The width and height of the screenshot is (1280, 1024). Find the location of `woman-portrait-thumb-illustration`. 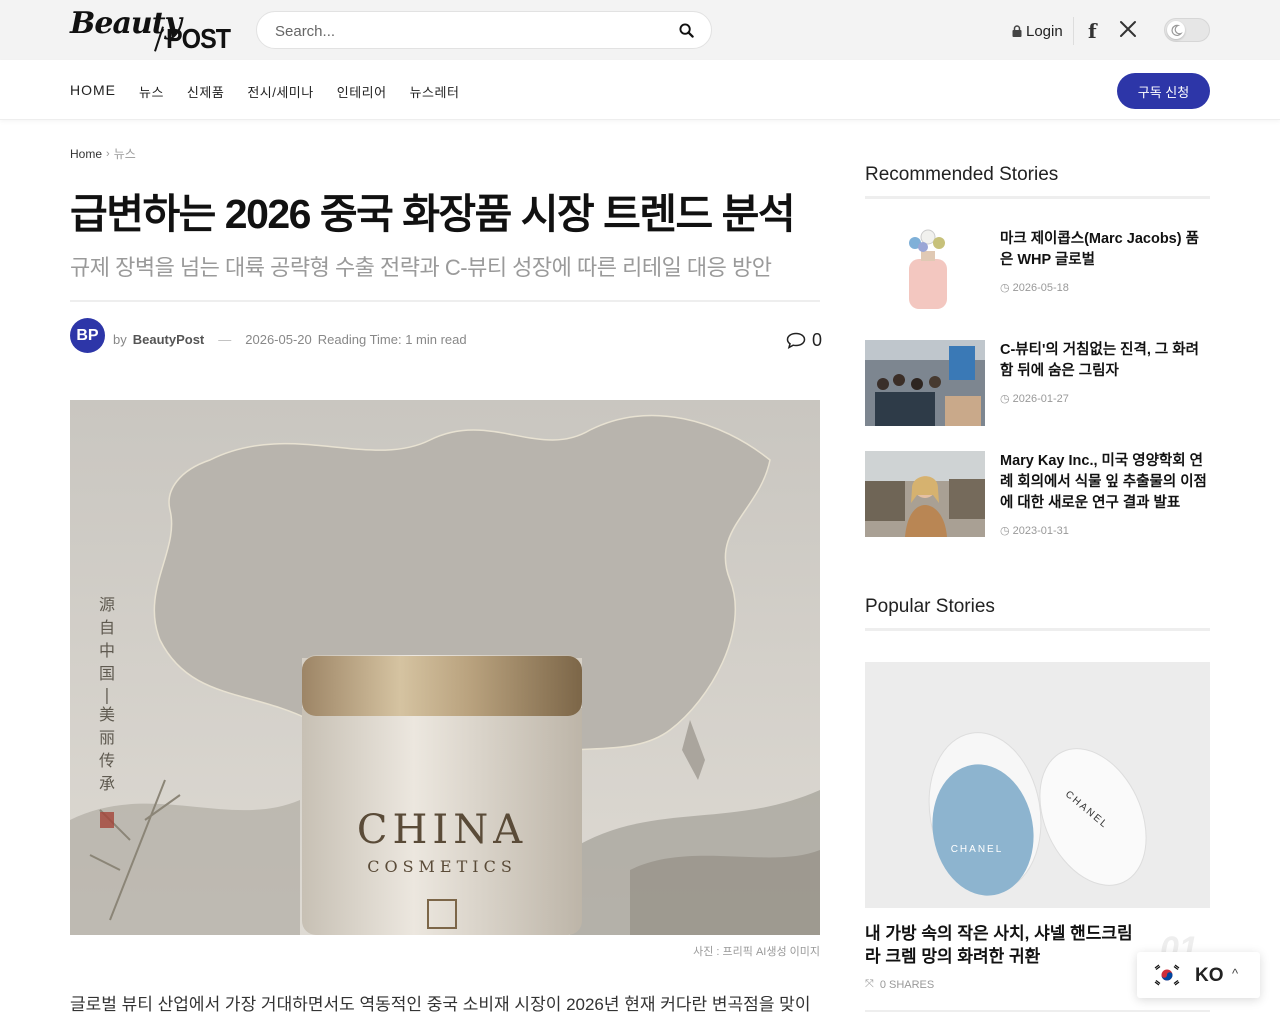

woman-portrait-thumb-illustration is located at coordinates (925, 494).